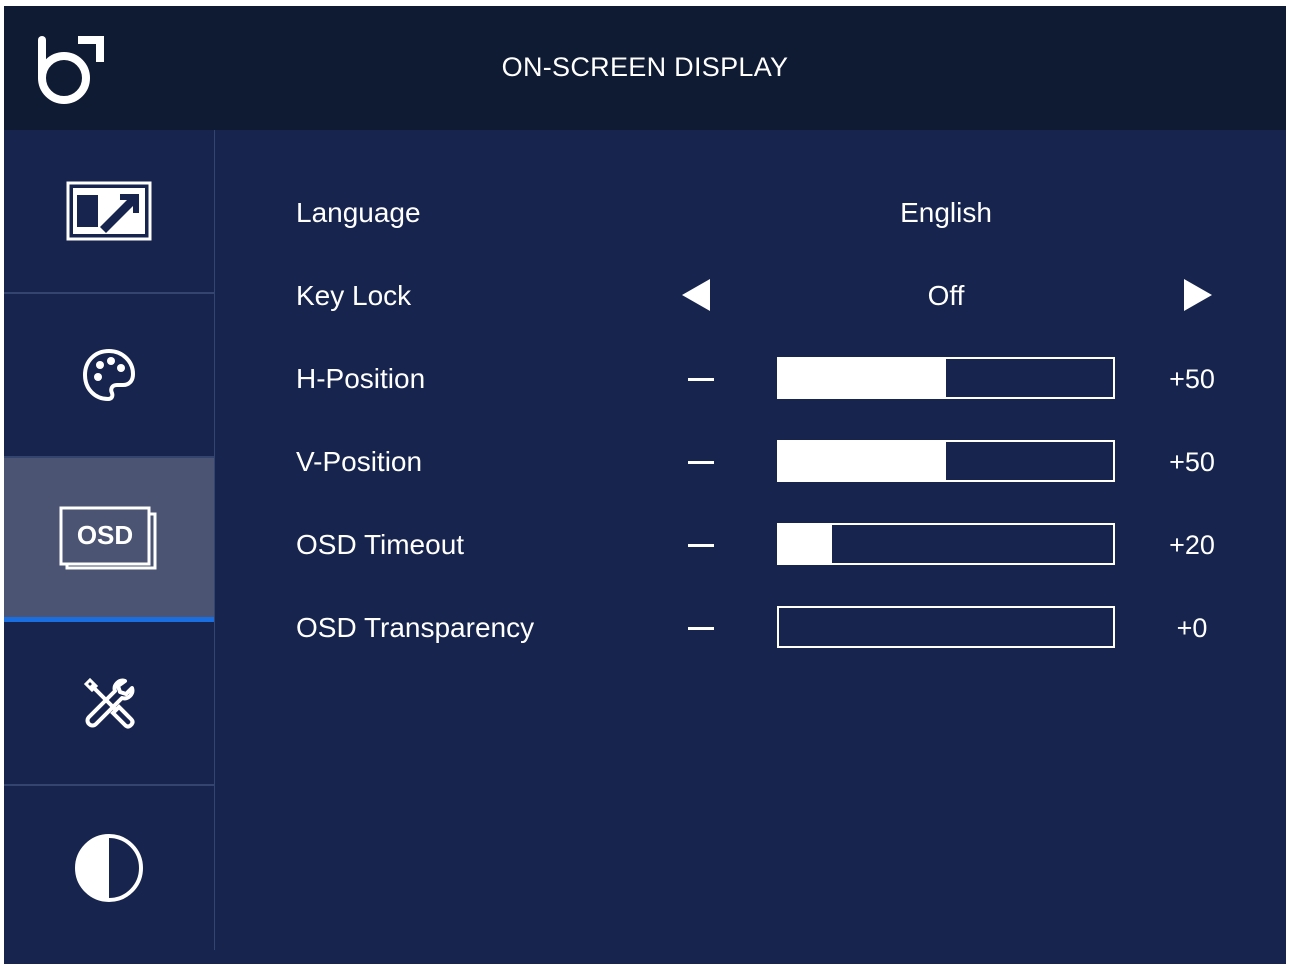  I want to click on contrast-icon, so click(109, 868).